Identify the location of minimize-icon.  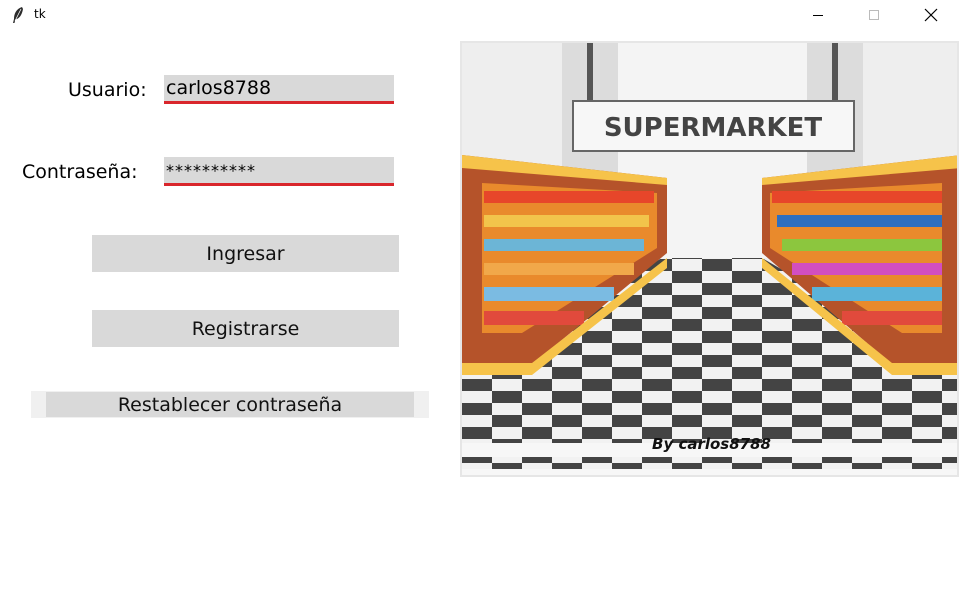
(818, 15).